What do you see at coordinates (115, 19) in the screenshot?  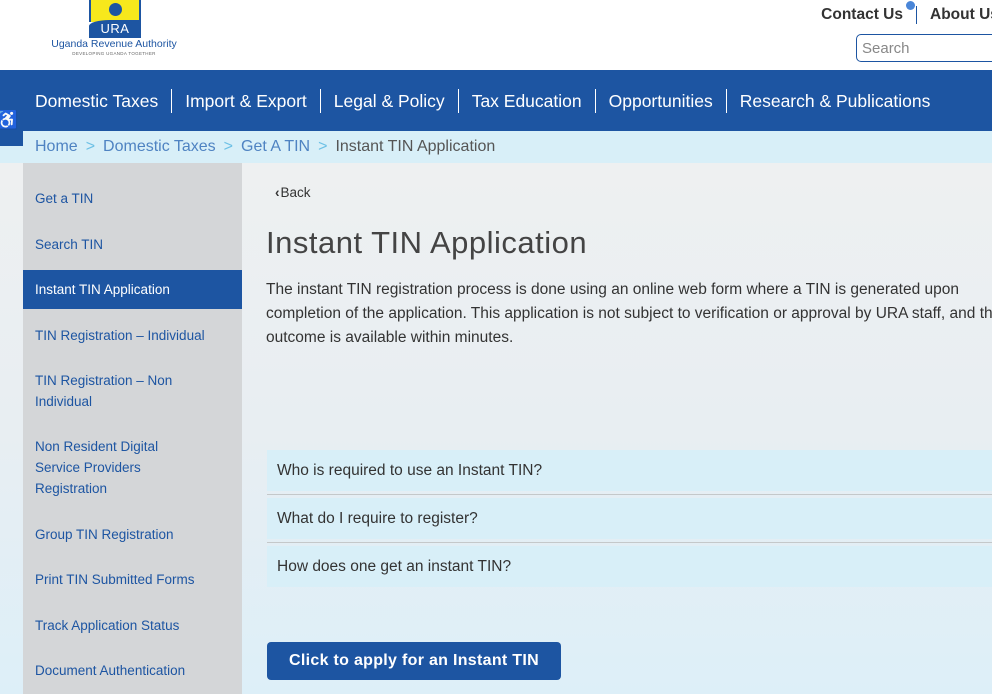 I see `logo-emblem: URA` at bounding box center [115, 19].